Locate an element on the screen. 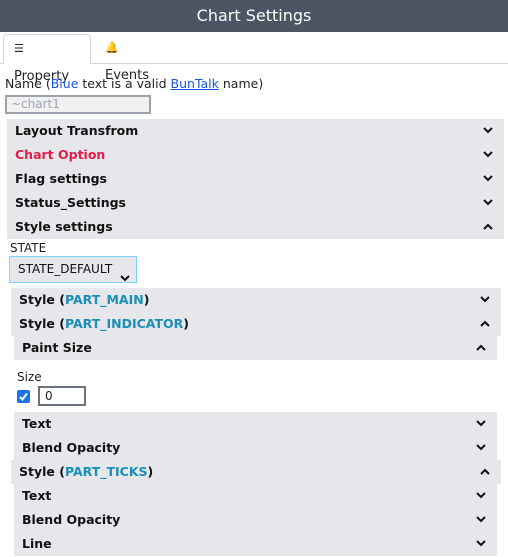 The height and width of the screenshot is (557, 508). state-select: STATE_DEFAULT is located at coordinates (73, 269).